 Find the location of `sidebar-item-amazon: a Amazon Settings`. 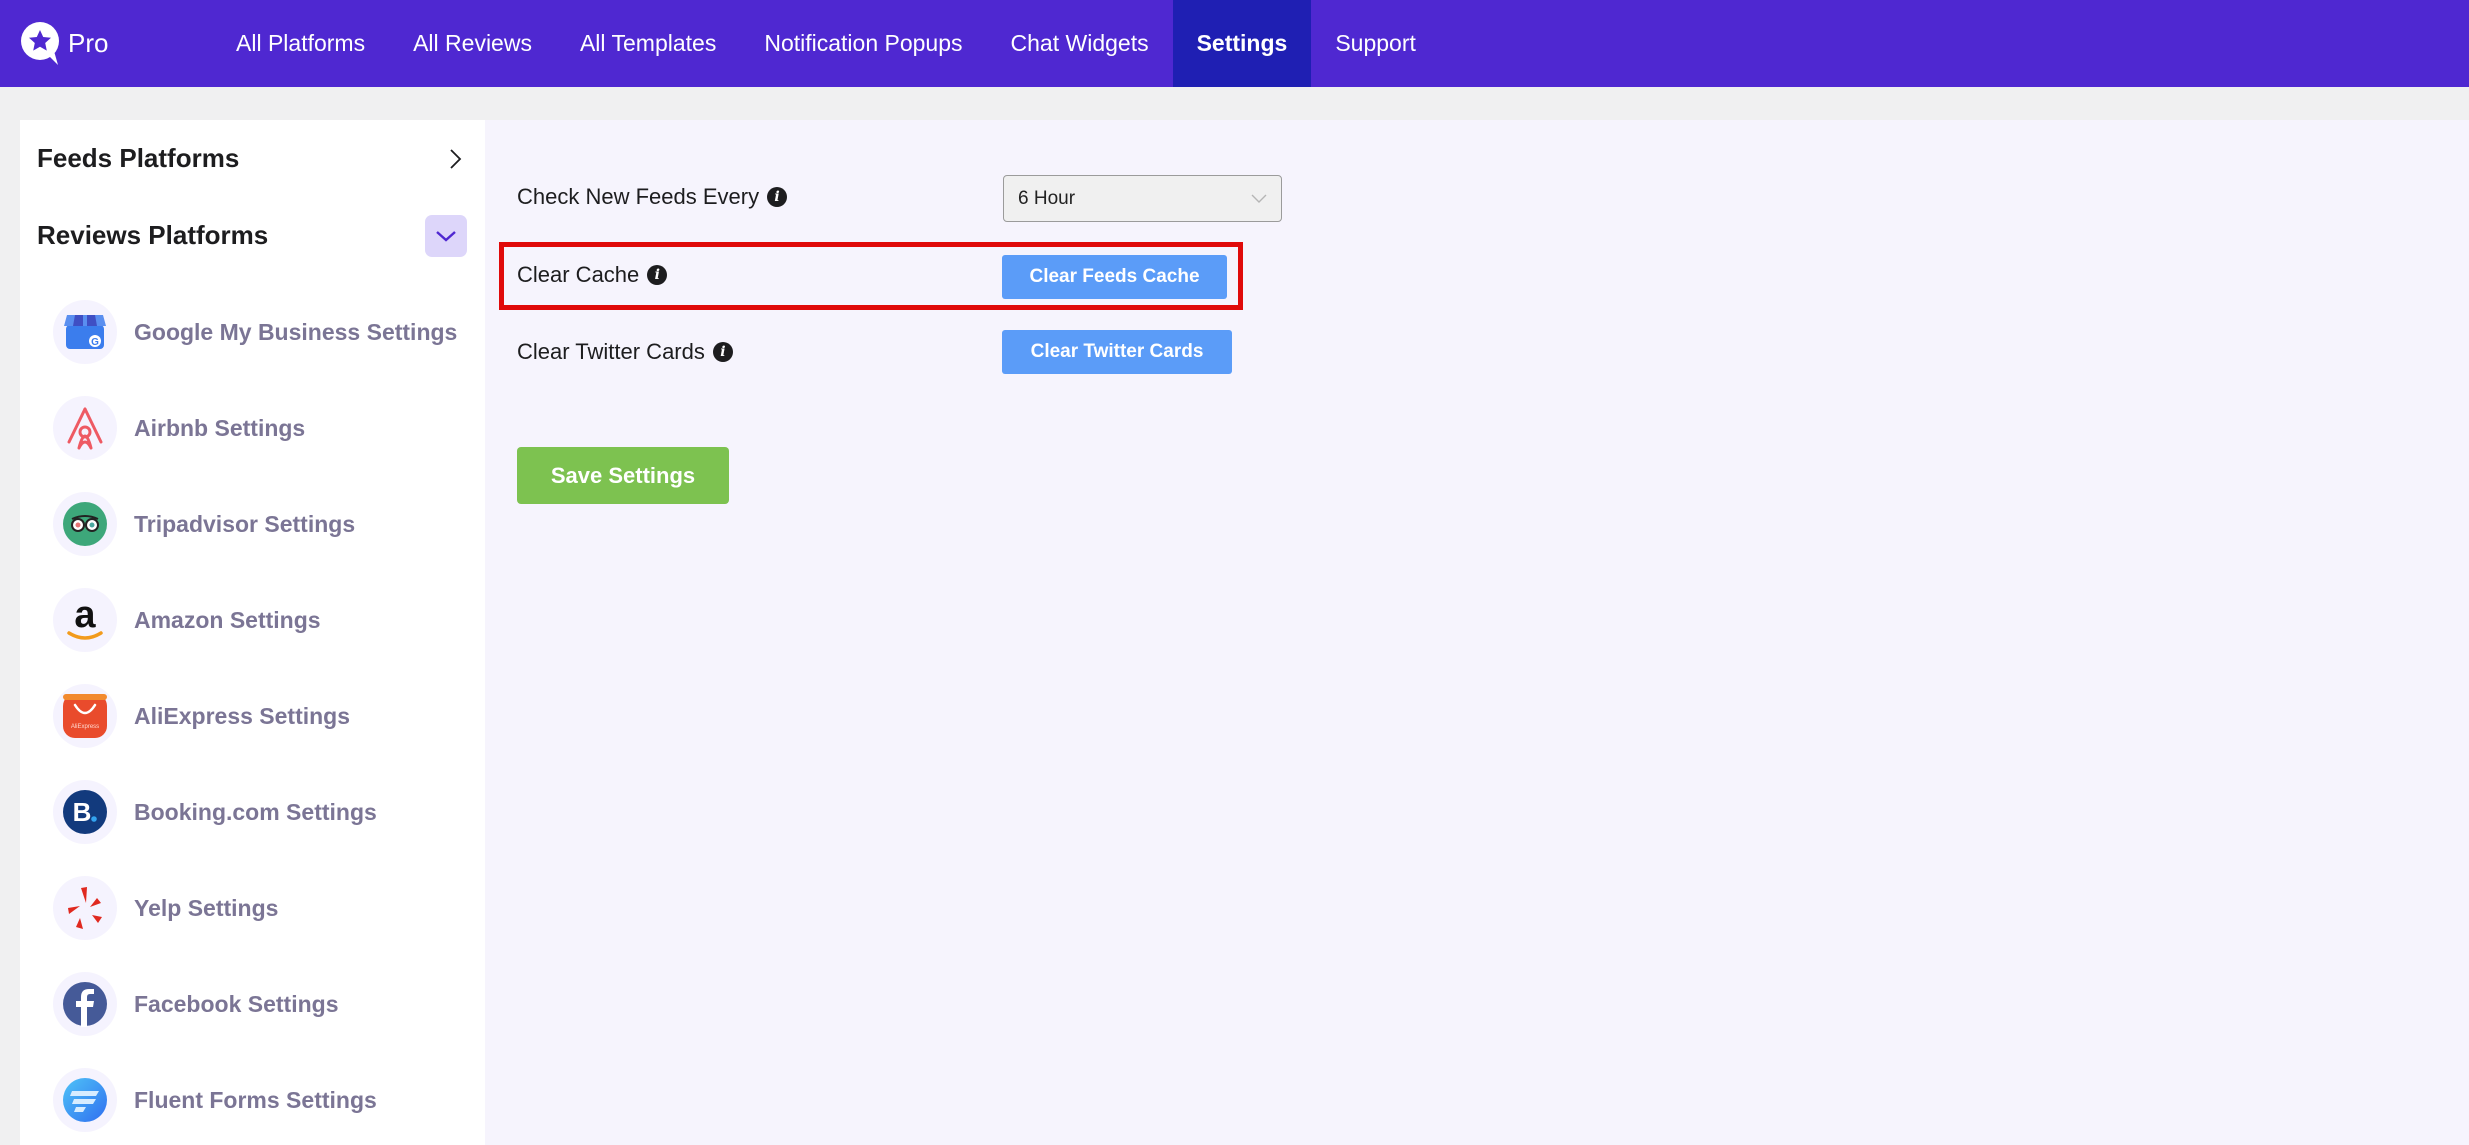

sidebar-item-amazon: a Amazon Settings is located at coordinates (252, 620).